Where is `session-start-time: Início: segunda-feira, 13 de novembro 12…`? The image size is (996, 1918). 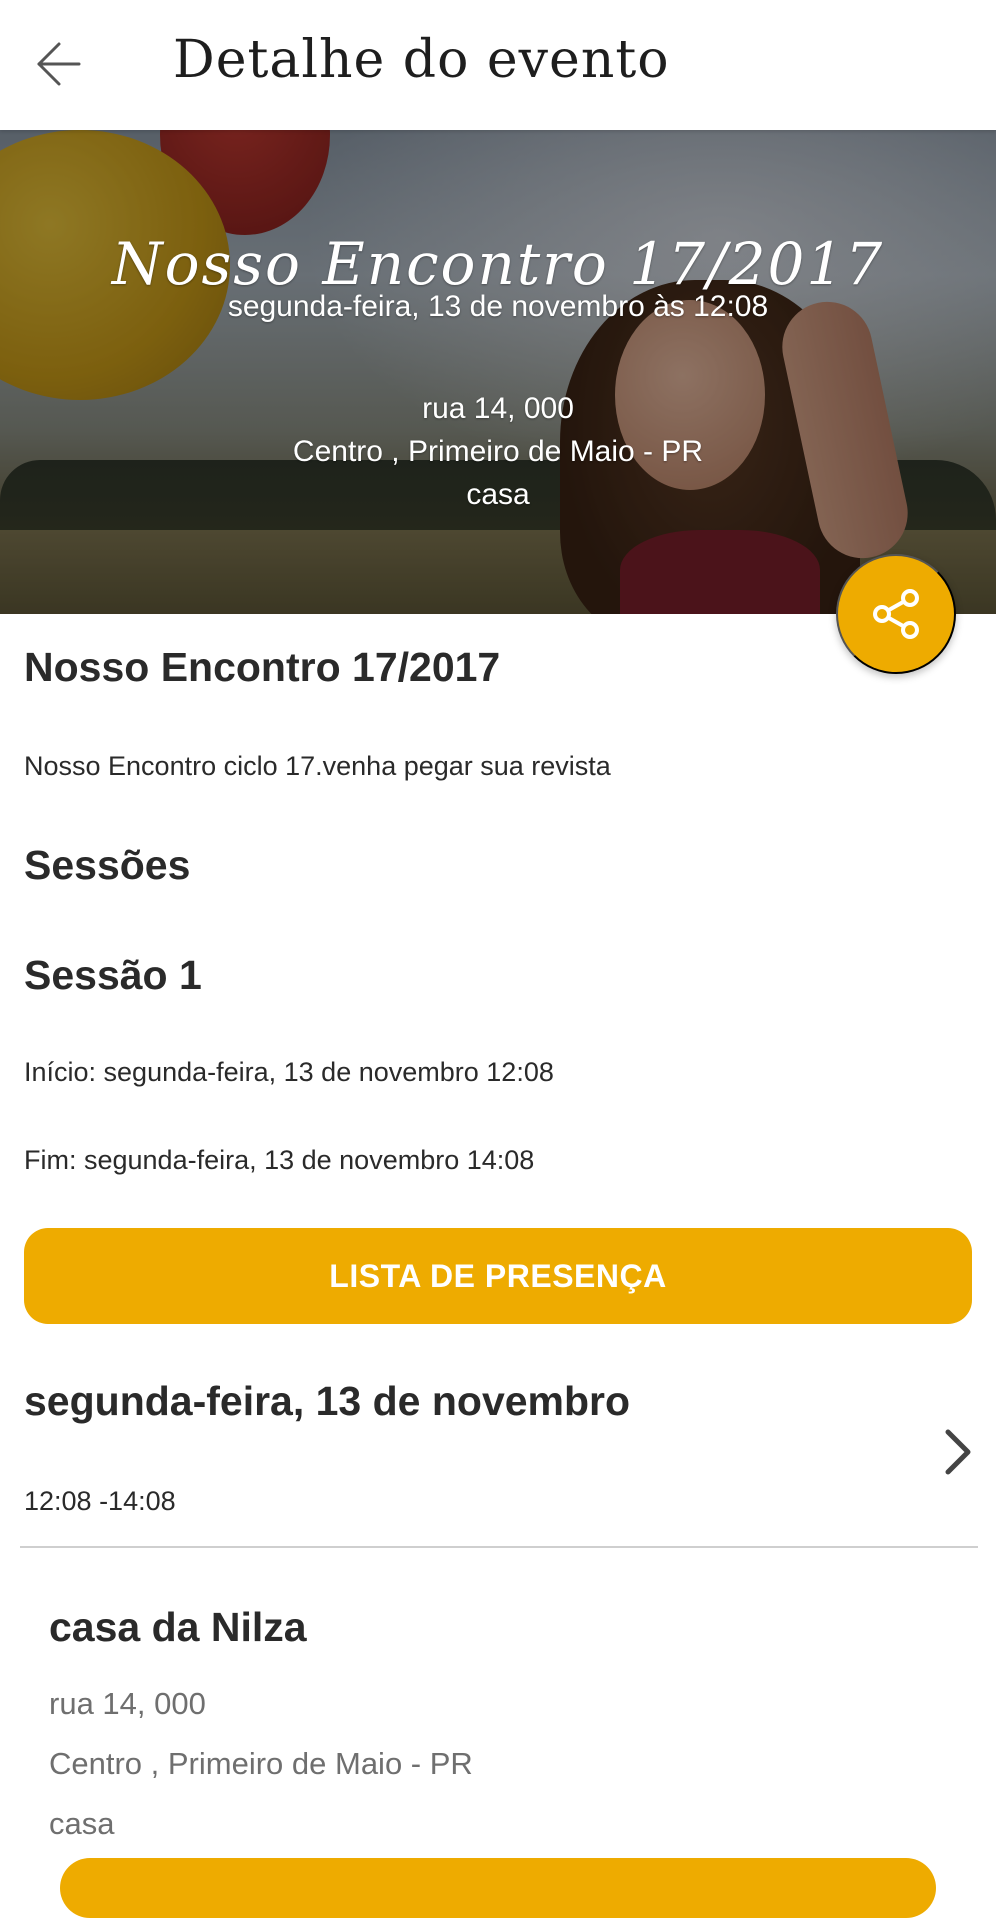
session-start-time: Início: segunda-feira, 13 de novembro 12… is located at coordinates (289, 1072).